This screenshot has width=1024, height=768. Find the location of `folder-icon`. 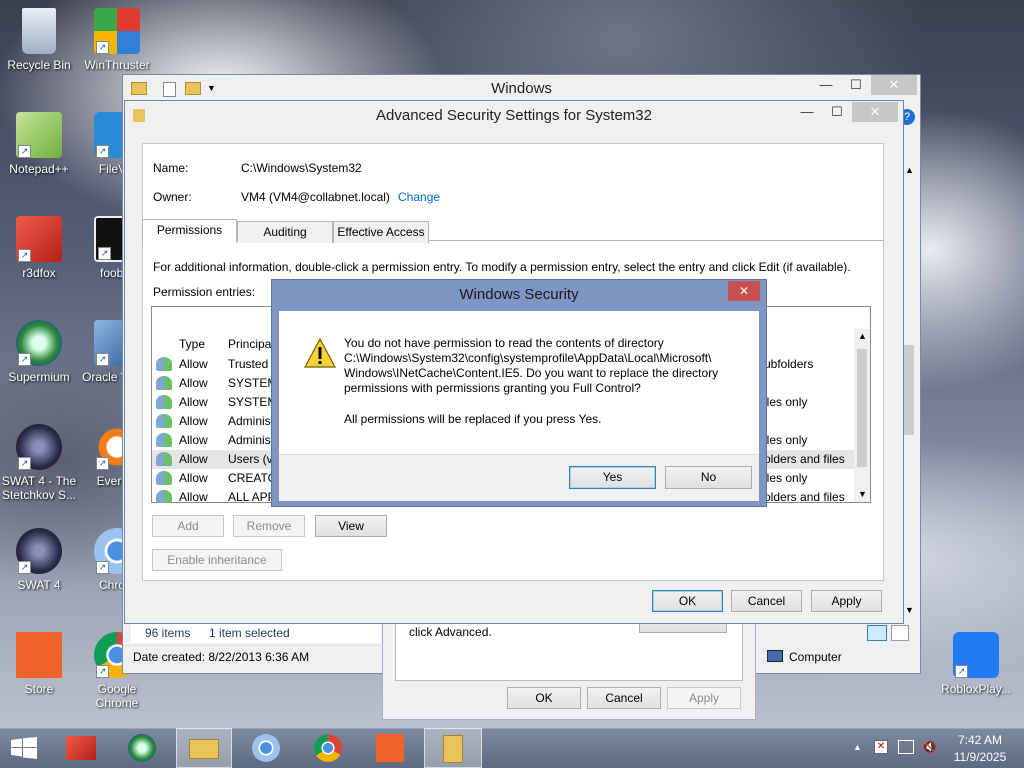

folder-icon is located at coordinates (453, 749).